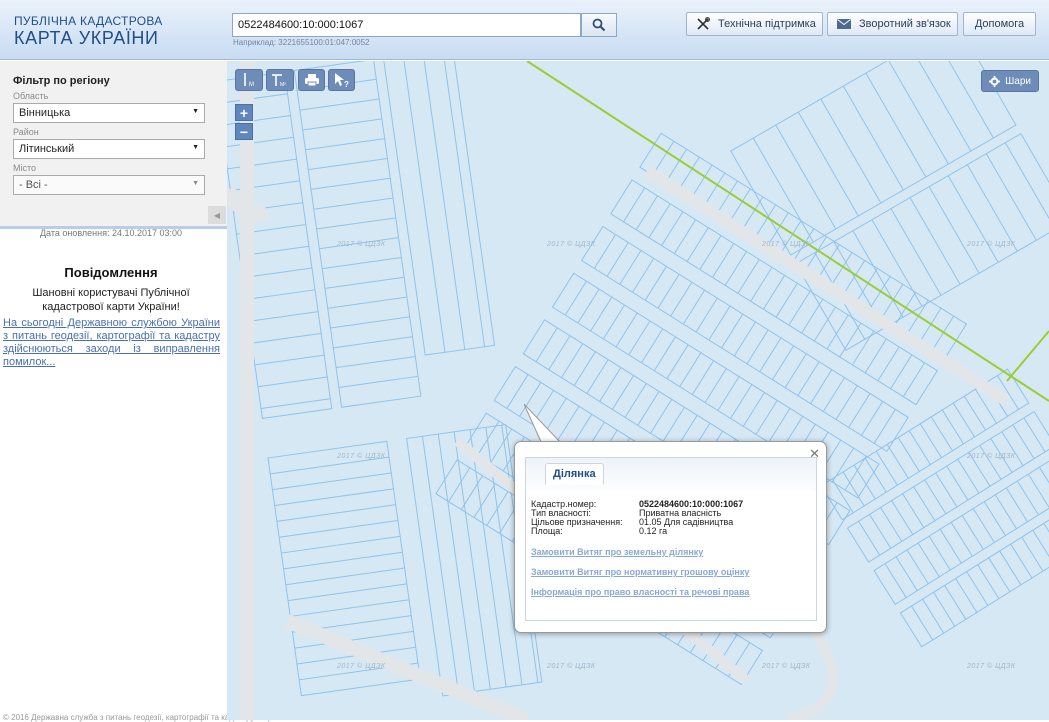  Describe the element at coordinates (109, 113) in the screenshot. I see `region-select: Вінницька ▼` at that location.